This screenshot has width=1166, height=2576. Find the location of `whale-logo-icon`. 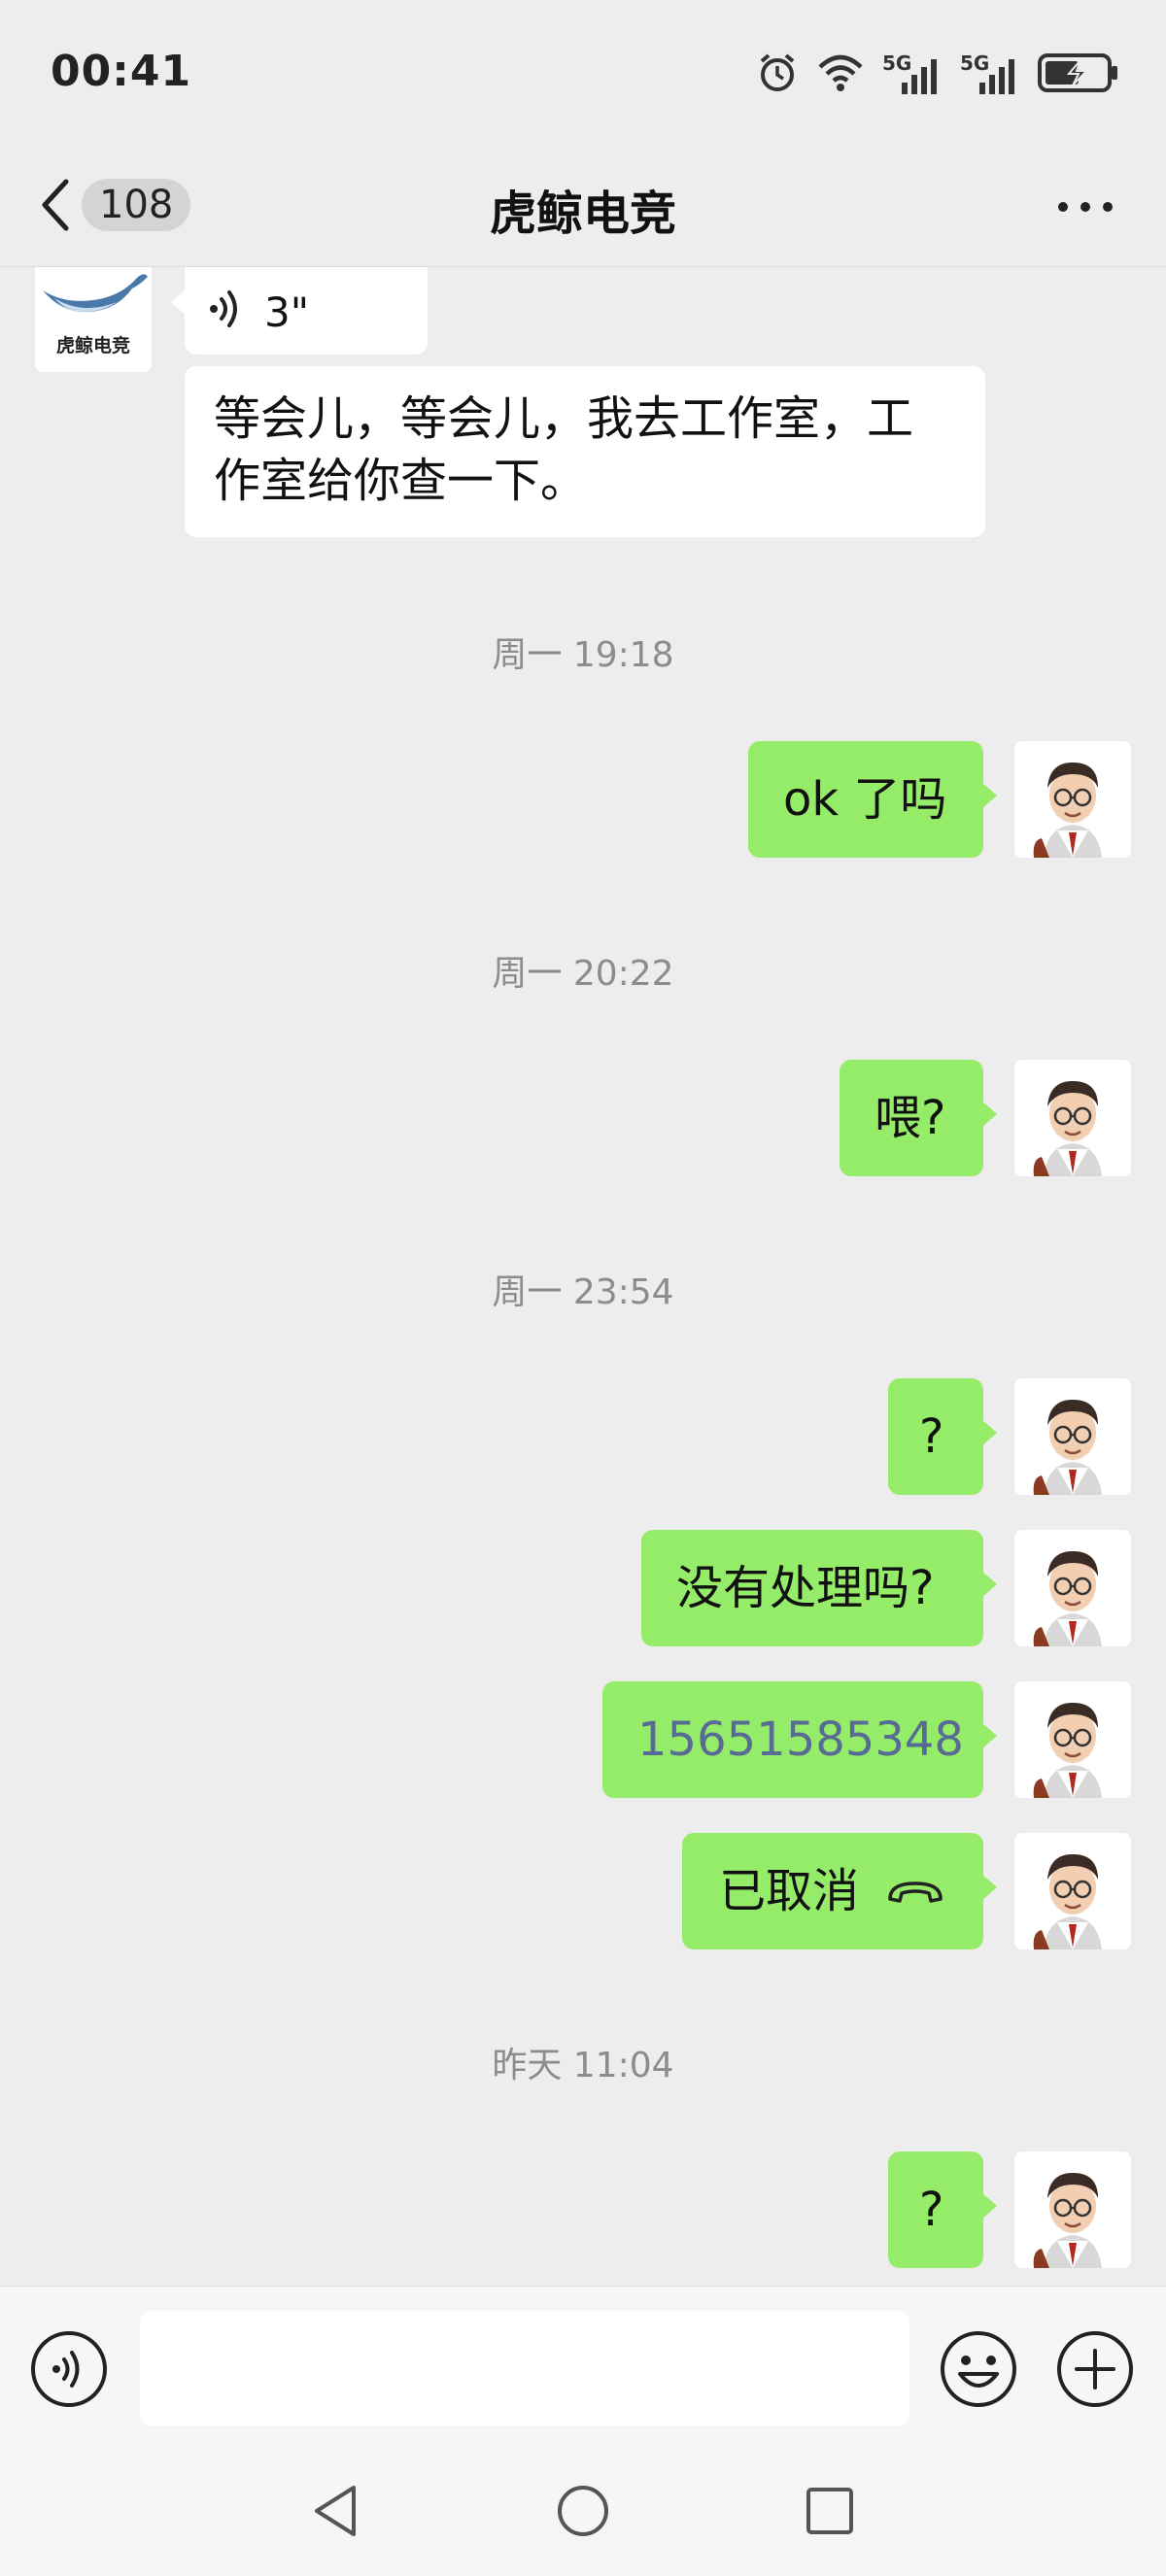

whale-logo-icon is located at coordinates (95, 293).